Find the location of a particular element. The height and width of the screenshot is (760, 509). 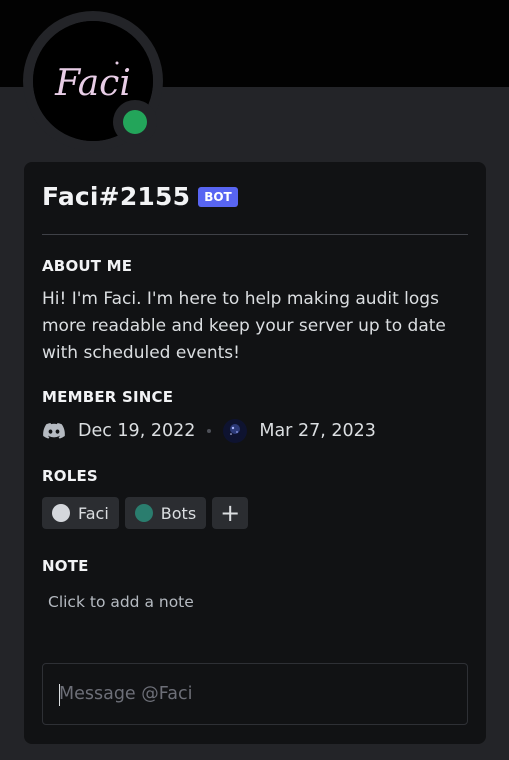

status-indicator is located at coordinates (135, 122).